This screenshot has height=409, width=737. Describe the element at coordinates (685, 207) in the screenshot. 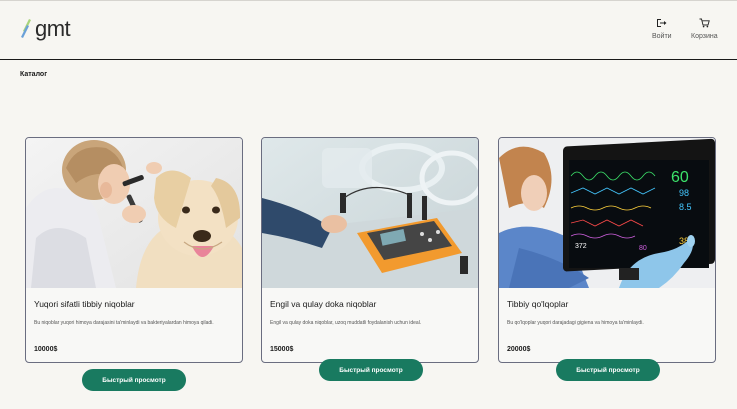

I see `monitor-value: 8.5` at that location.